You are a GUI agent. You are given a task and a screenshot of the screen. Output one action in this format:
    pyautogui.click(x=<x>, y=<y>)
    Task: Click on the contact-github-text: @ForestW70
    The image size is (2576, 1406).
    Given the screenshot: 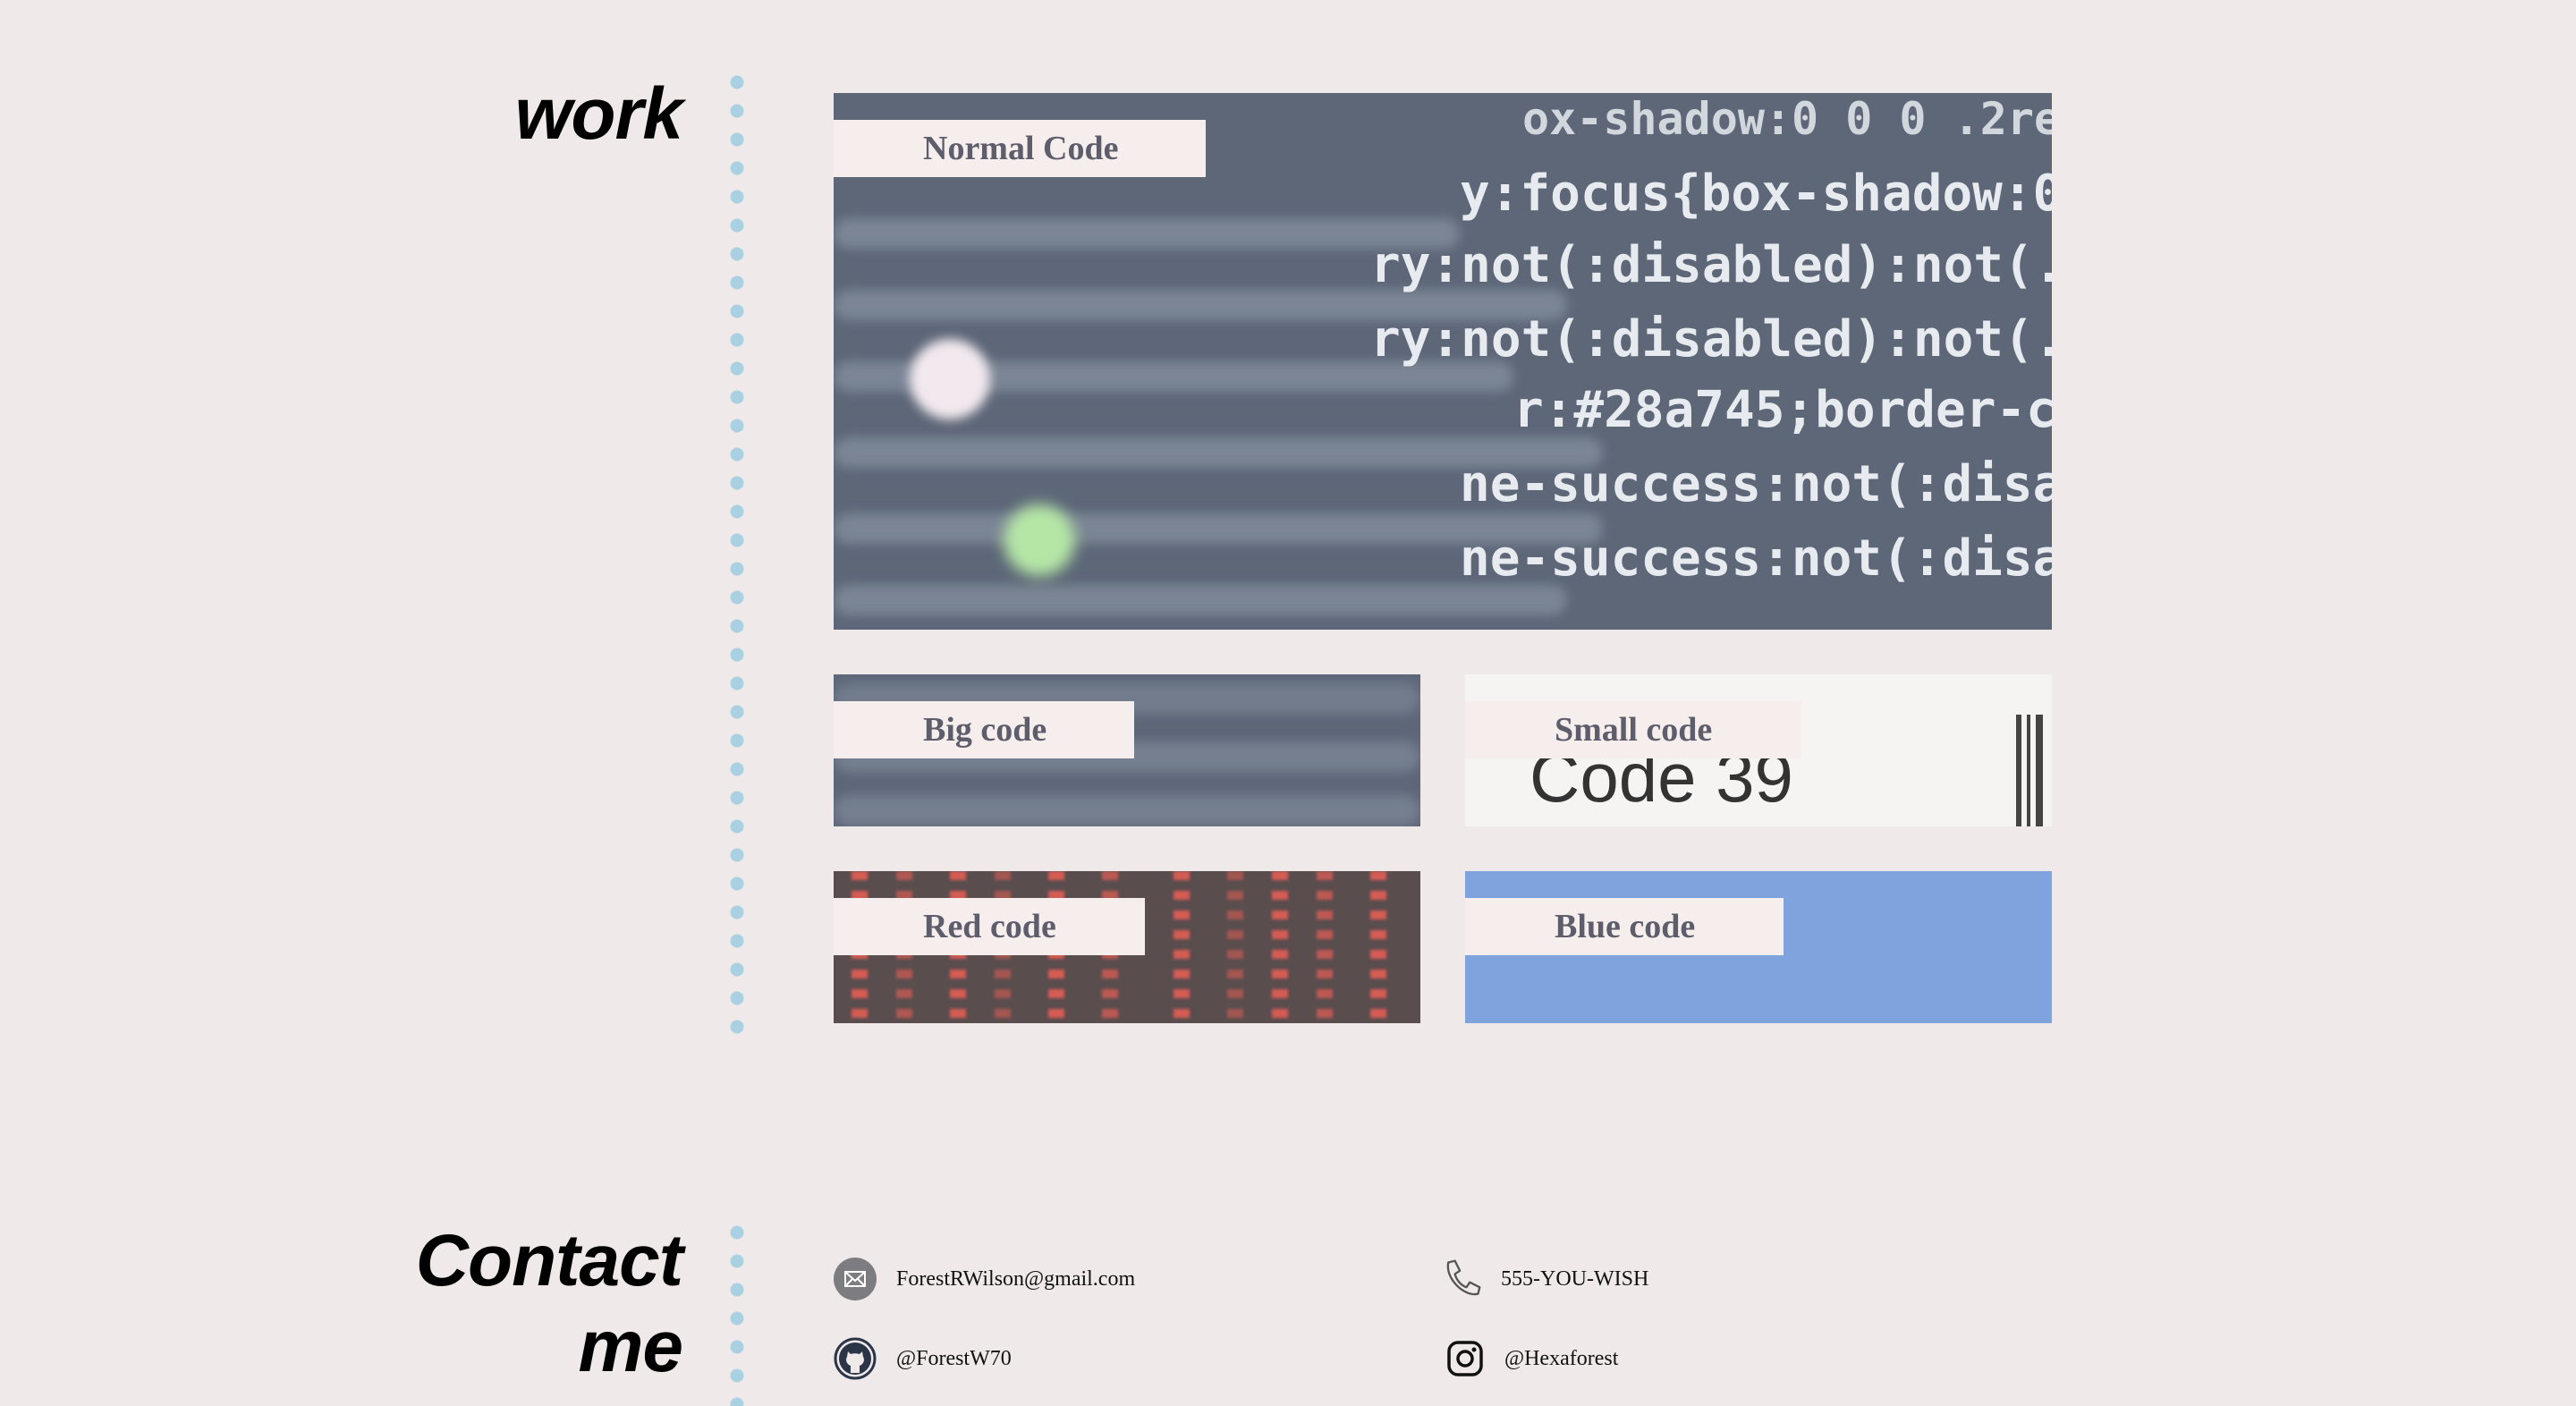 What is the action you would take?
    pyautogui.click(x=954, y=1359)
    